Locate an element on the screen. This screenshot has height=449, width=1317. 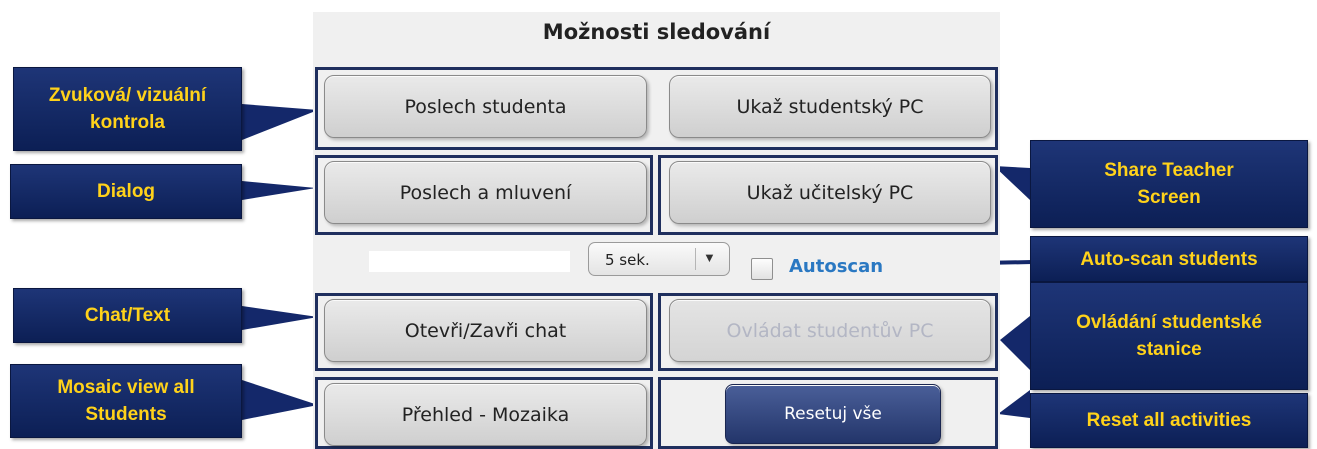
select-divider is located at coordinates (695, 259).